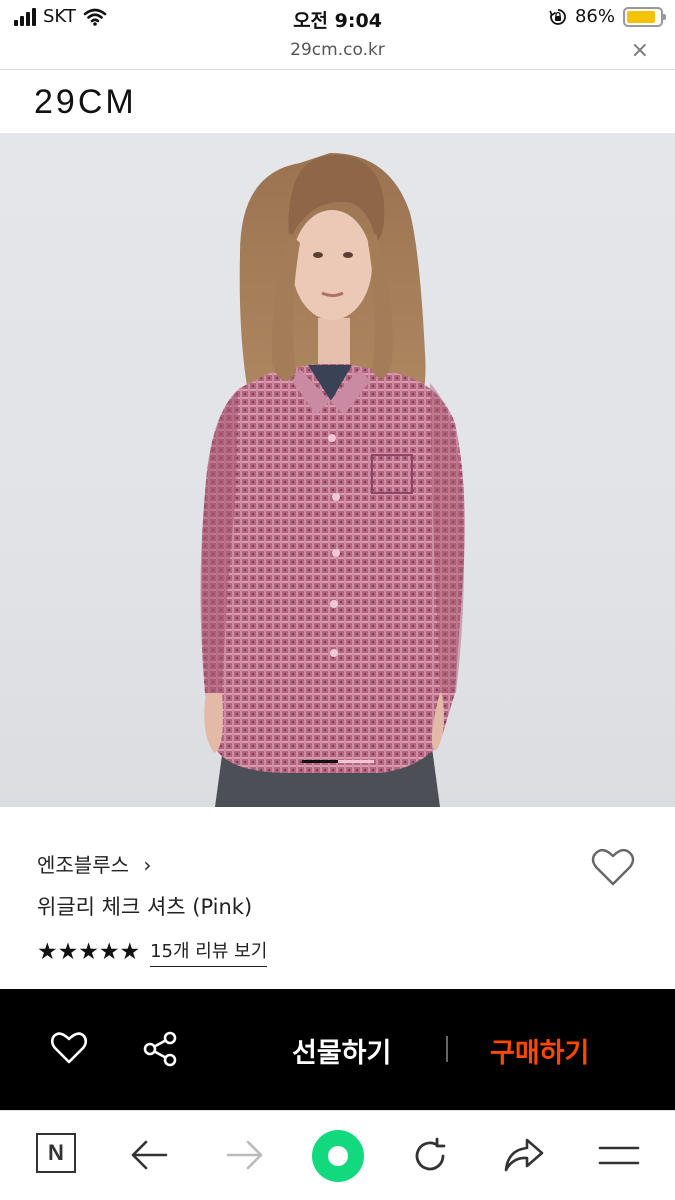 The height and width of the screenshot is (1200, 675). What do you see at coordinates (337, 18) in the screenshot?
I see `status-bar: SKT 오전 9:04 86%` at bounding box center [337, 18].